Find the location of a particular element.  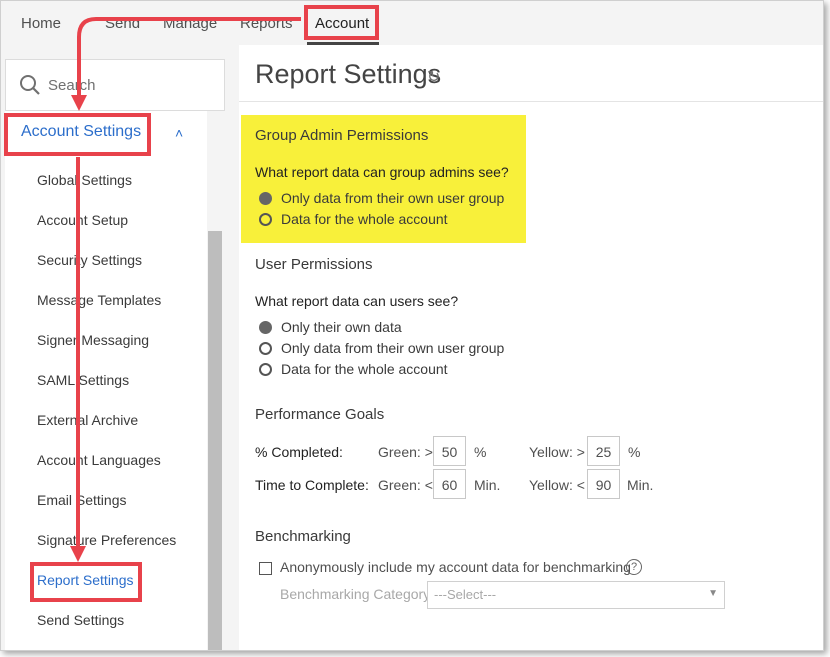

yellow-label: Yellow: > is located at coordinates (557, 452).